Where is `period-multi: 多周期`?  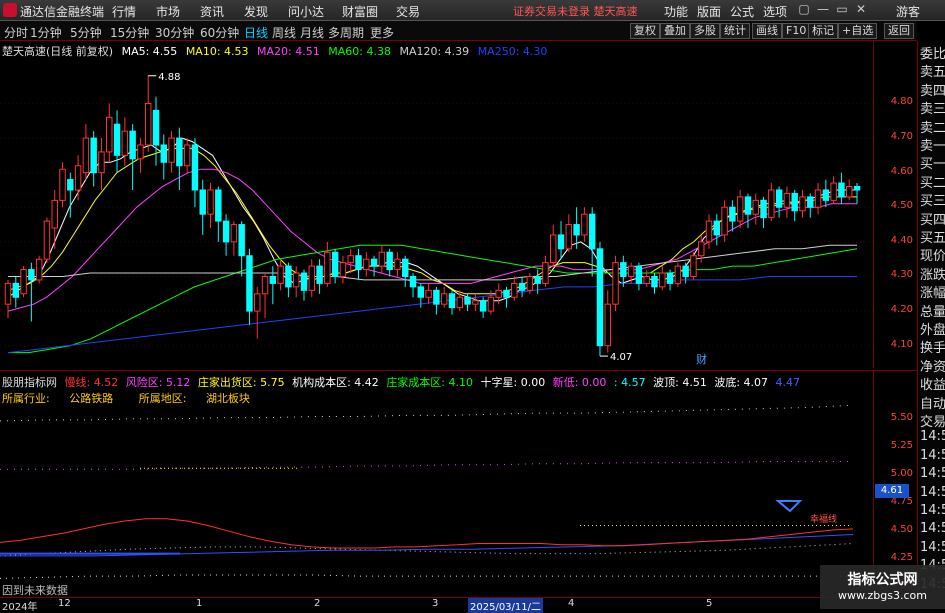 period-multi: 多周期 is located at coordinates (346, 32).